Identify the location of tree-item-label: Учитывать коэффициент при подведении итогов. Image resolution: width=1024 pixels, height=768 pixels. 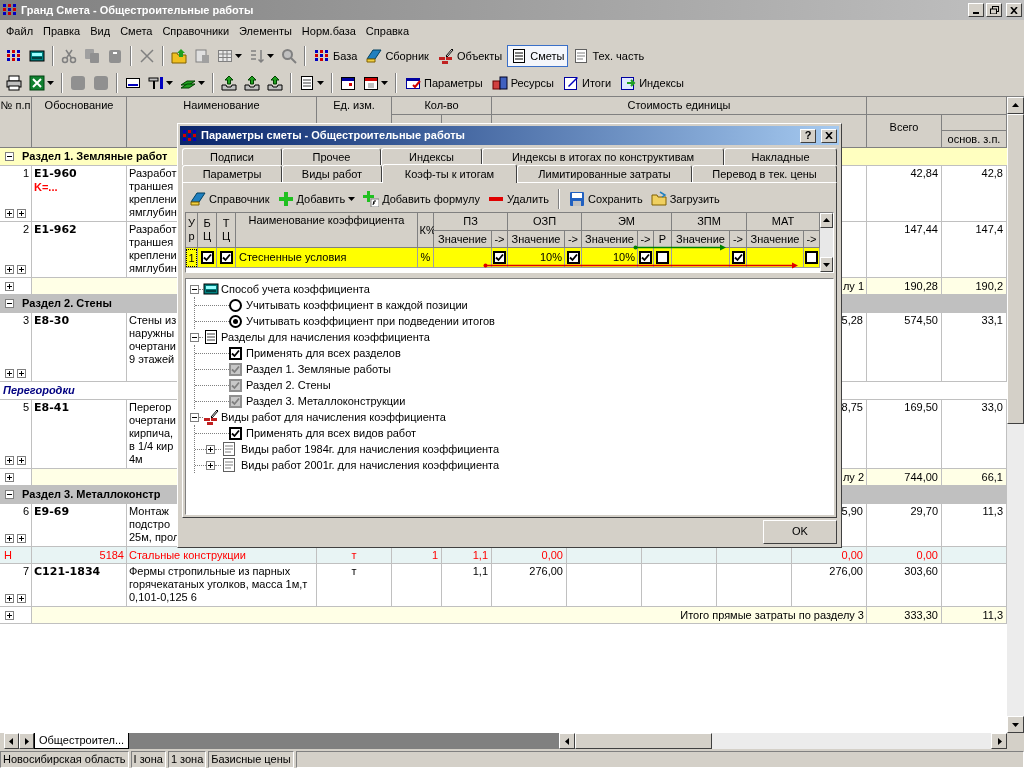
(370, 321).